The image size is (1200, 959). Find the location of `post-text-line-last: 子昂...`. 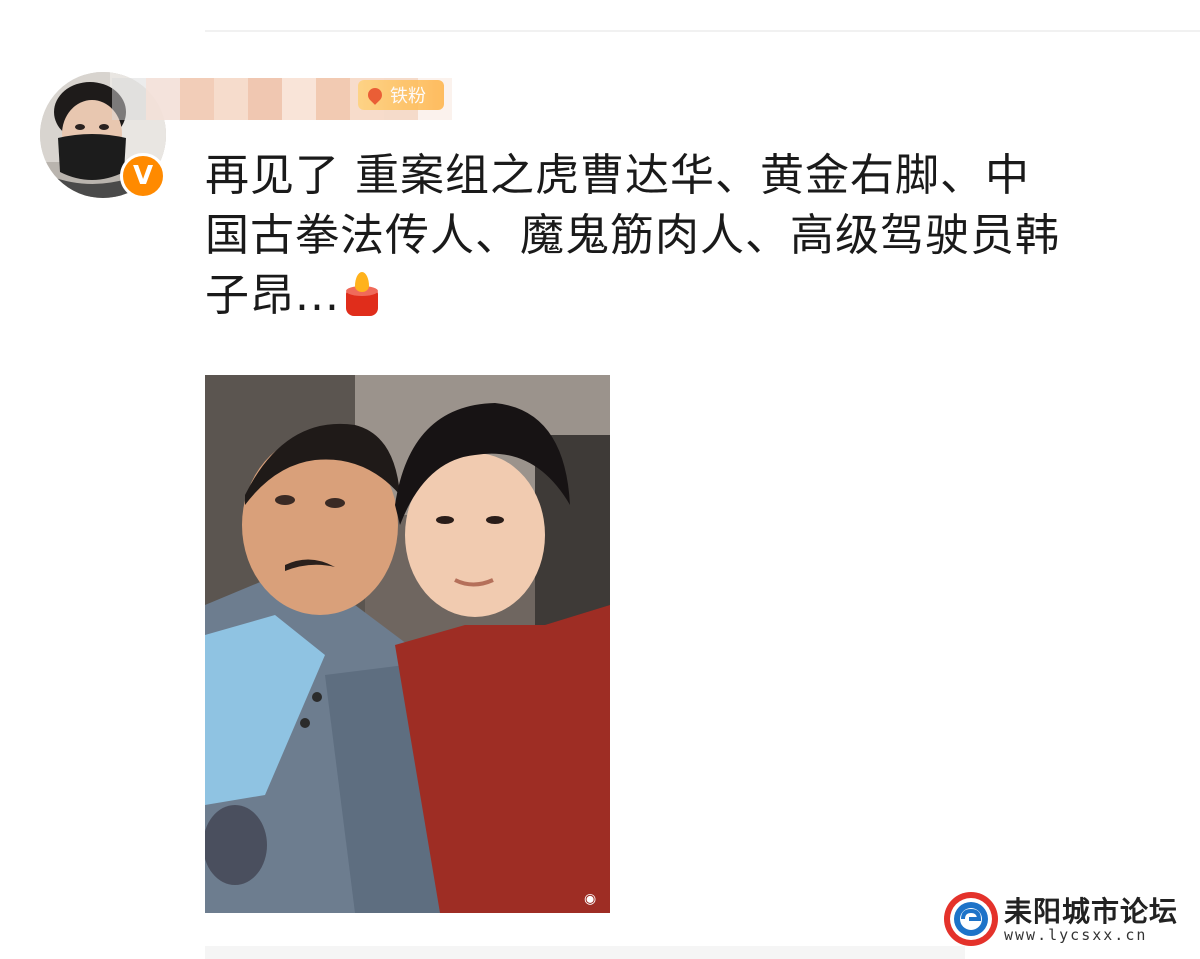

post-text-line-last: 子昂... is located at coordinates (685, 296).